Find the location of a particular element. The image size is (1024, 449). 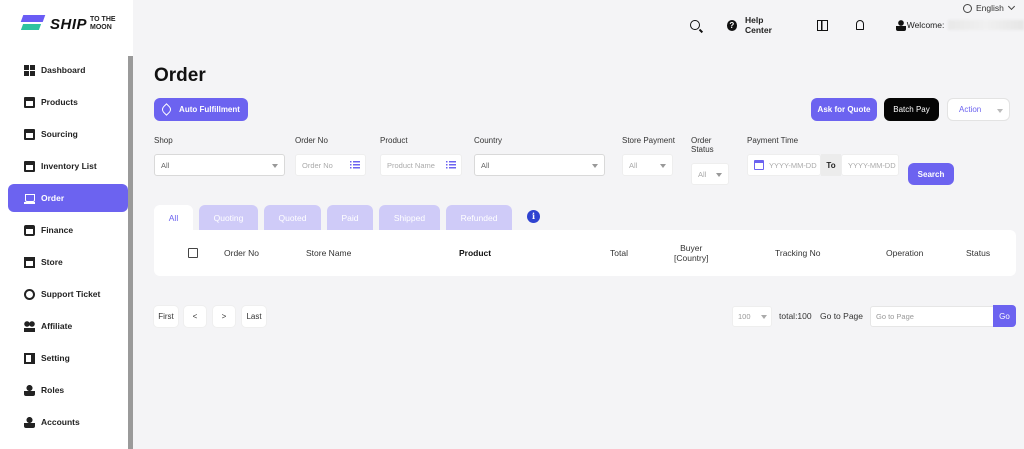

store-icon is located at coordinates (29, 262).